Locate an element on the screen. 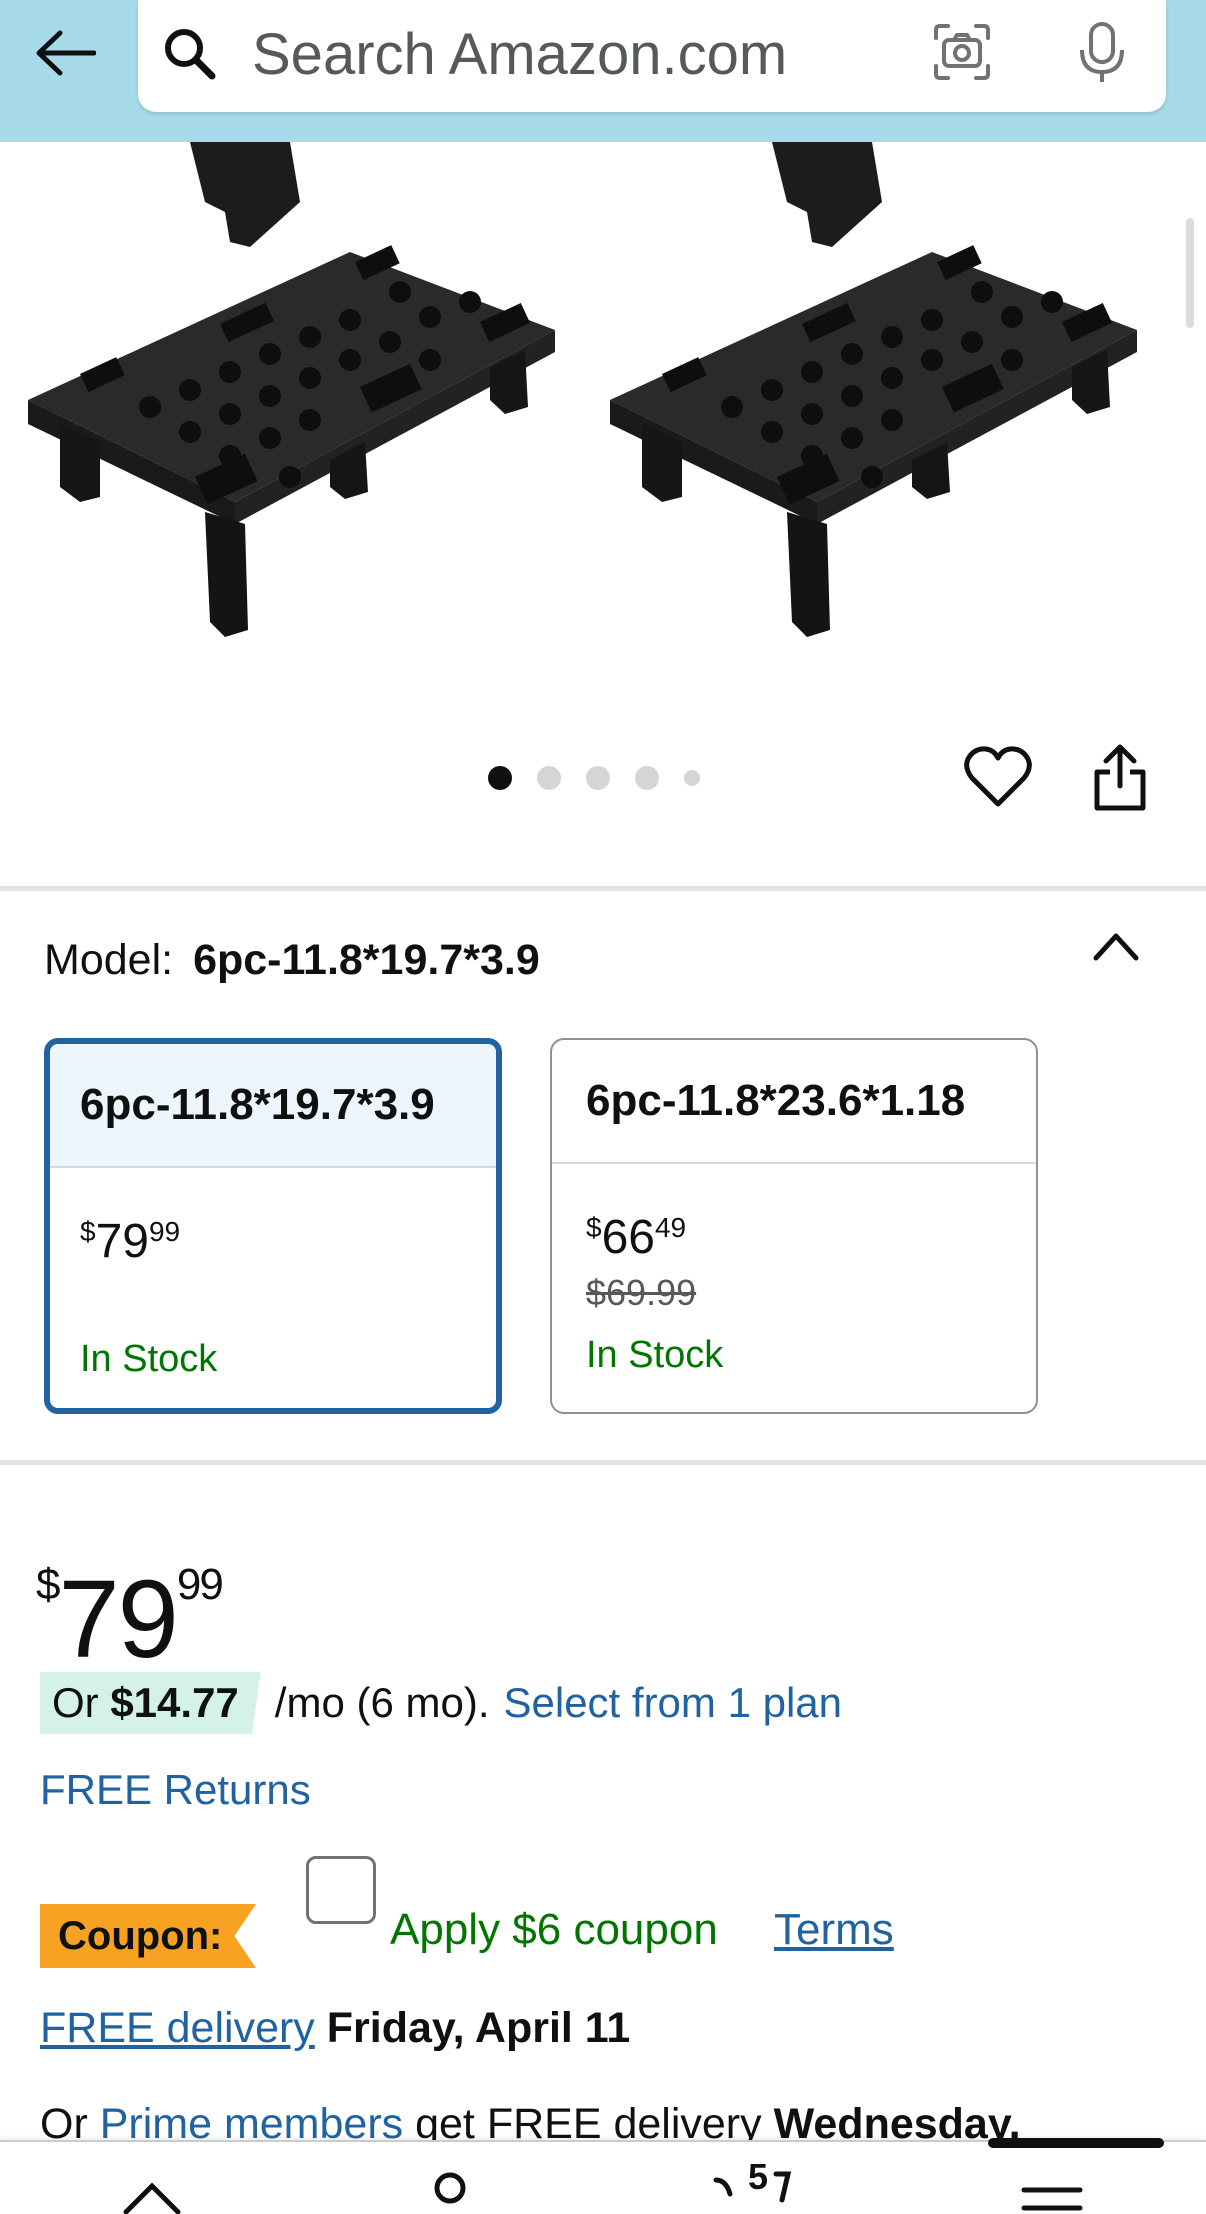  installment-plan: Or $14.77 /mo (6 mo). Select from 1 plan is located at coordinates (441, 1703).